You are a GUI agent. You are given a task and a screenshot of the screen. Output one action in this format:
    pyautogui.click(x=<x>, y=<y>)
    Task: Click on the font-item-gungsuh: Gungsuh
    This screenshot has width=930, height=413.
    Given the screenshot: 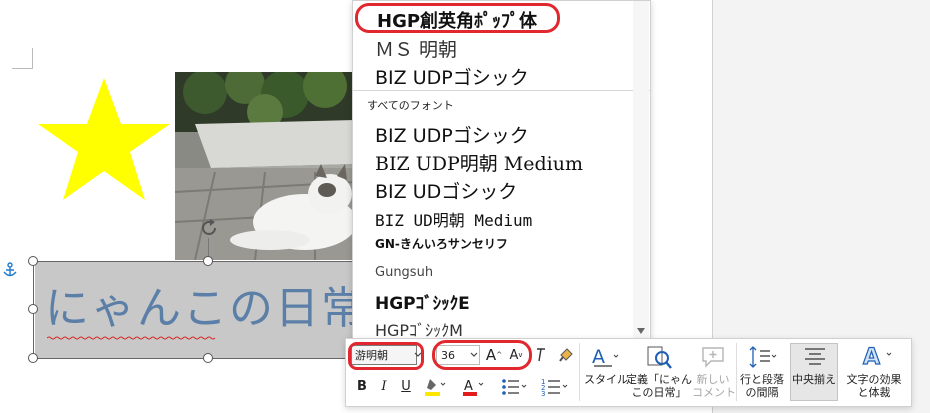 What is the action you would take?
    pyautogui.click(x=404, y=272)
    